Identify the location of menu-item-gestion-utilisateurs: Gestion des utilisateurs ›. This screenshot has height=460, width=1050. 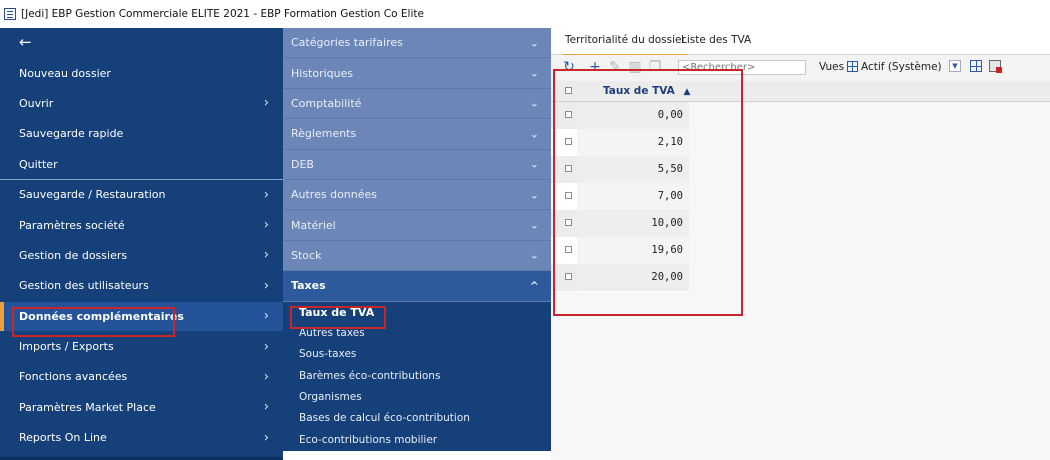
(141, 286).